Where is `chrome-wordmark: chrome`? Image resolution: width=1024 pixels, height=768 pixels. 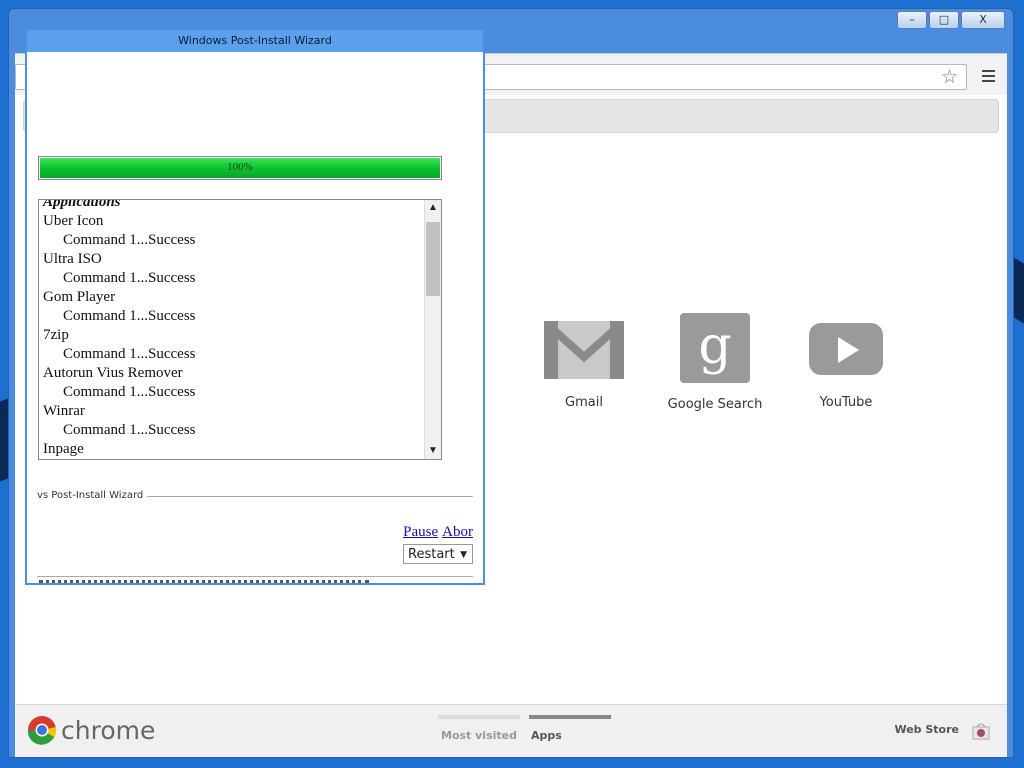
chrome-wordmark: chrome is located at coordinates (108, 730).